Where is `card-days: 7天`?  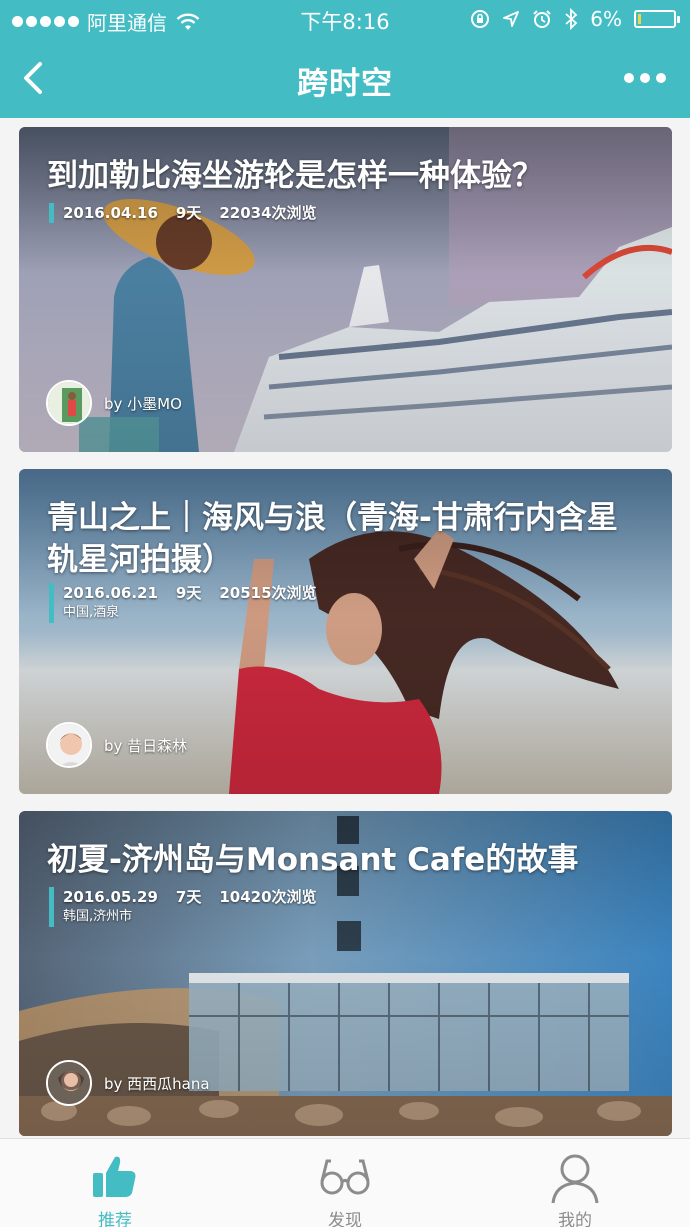 card-days: 7天 is located at coordinates (188, 897).